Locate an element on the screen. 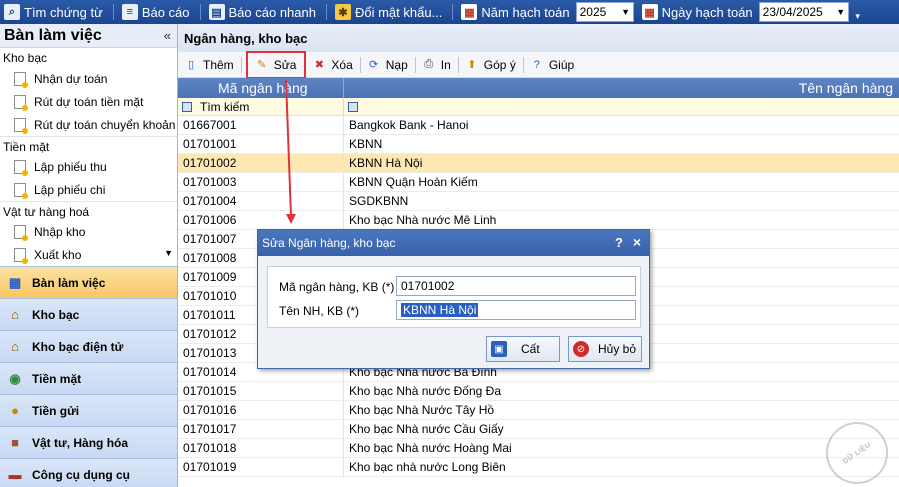 The width and height of the screenshot is (899, 487). table-row: 01701002 KBNN Hà Nội is located at coordinates (538, 163).